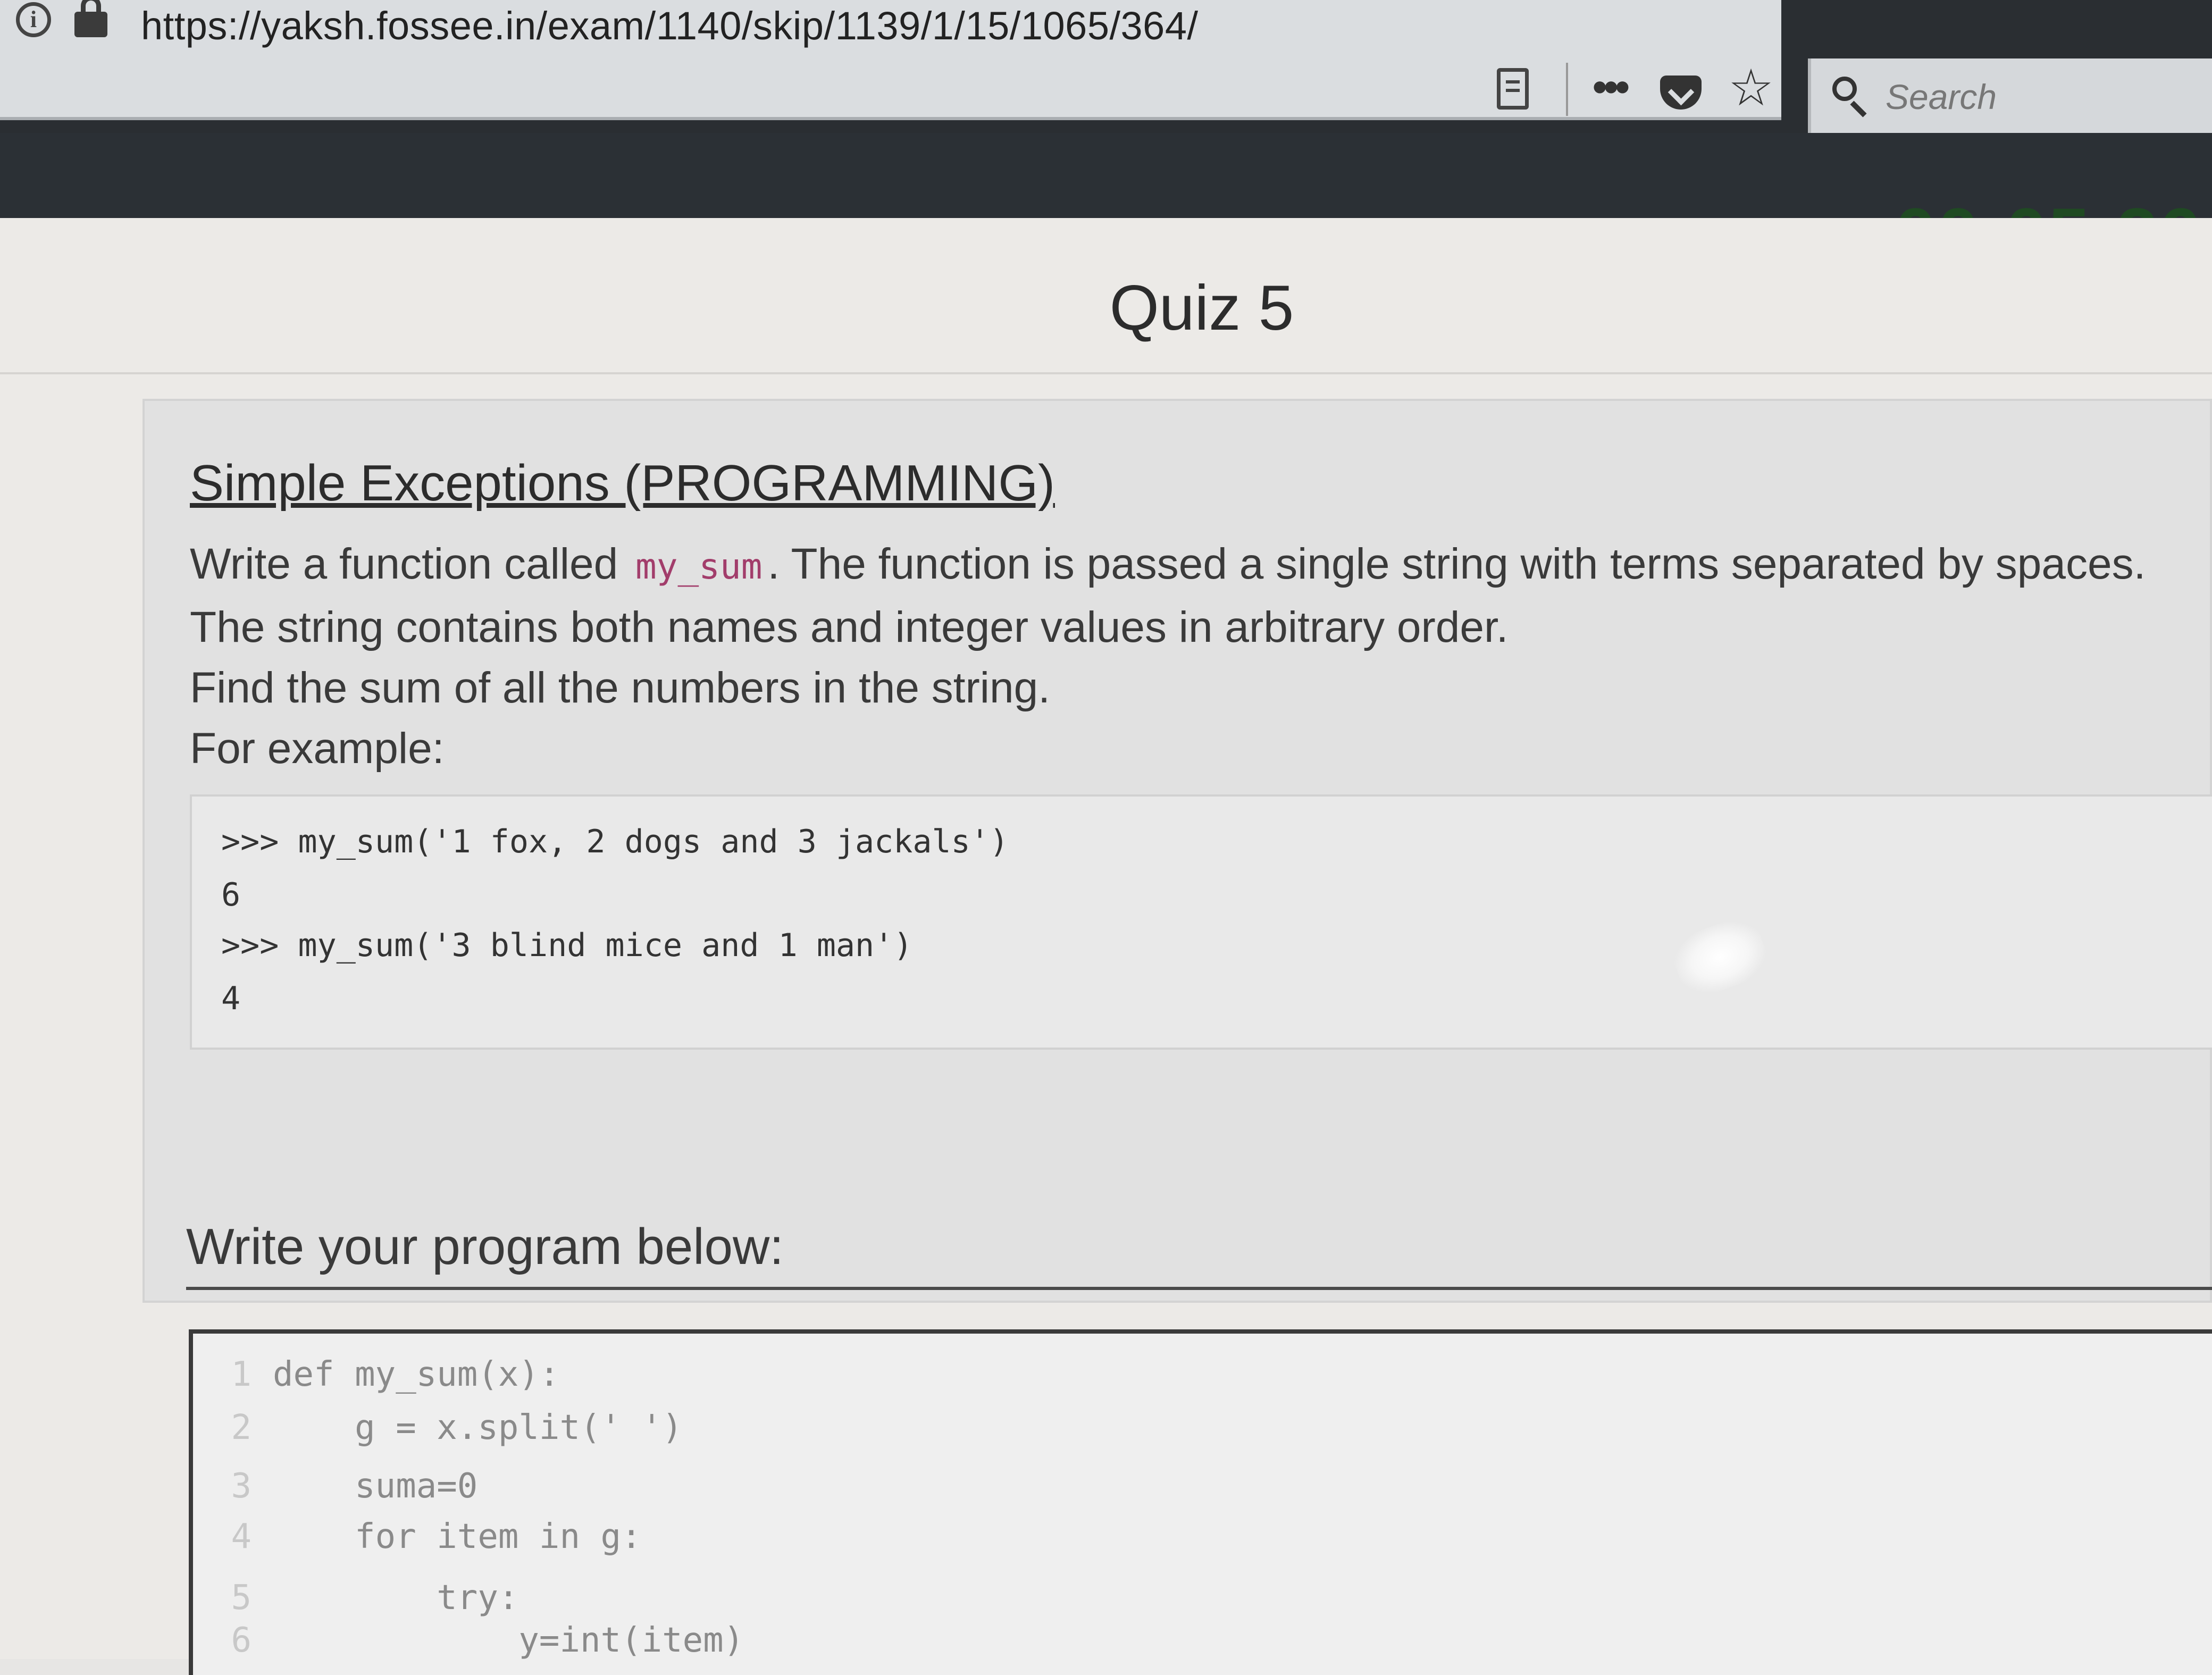 This screenshot has height=1675, width=2212. I want to click on search-input: Search, so click(2010, 98).